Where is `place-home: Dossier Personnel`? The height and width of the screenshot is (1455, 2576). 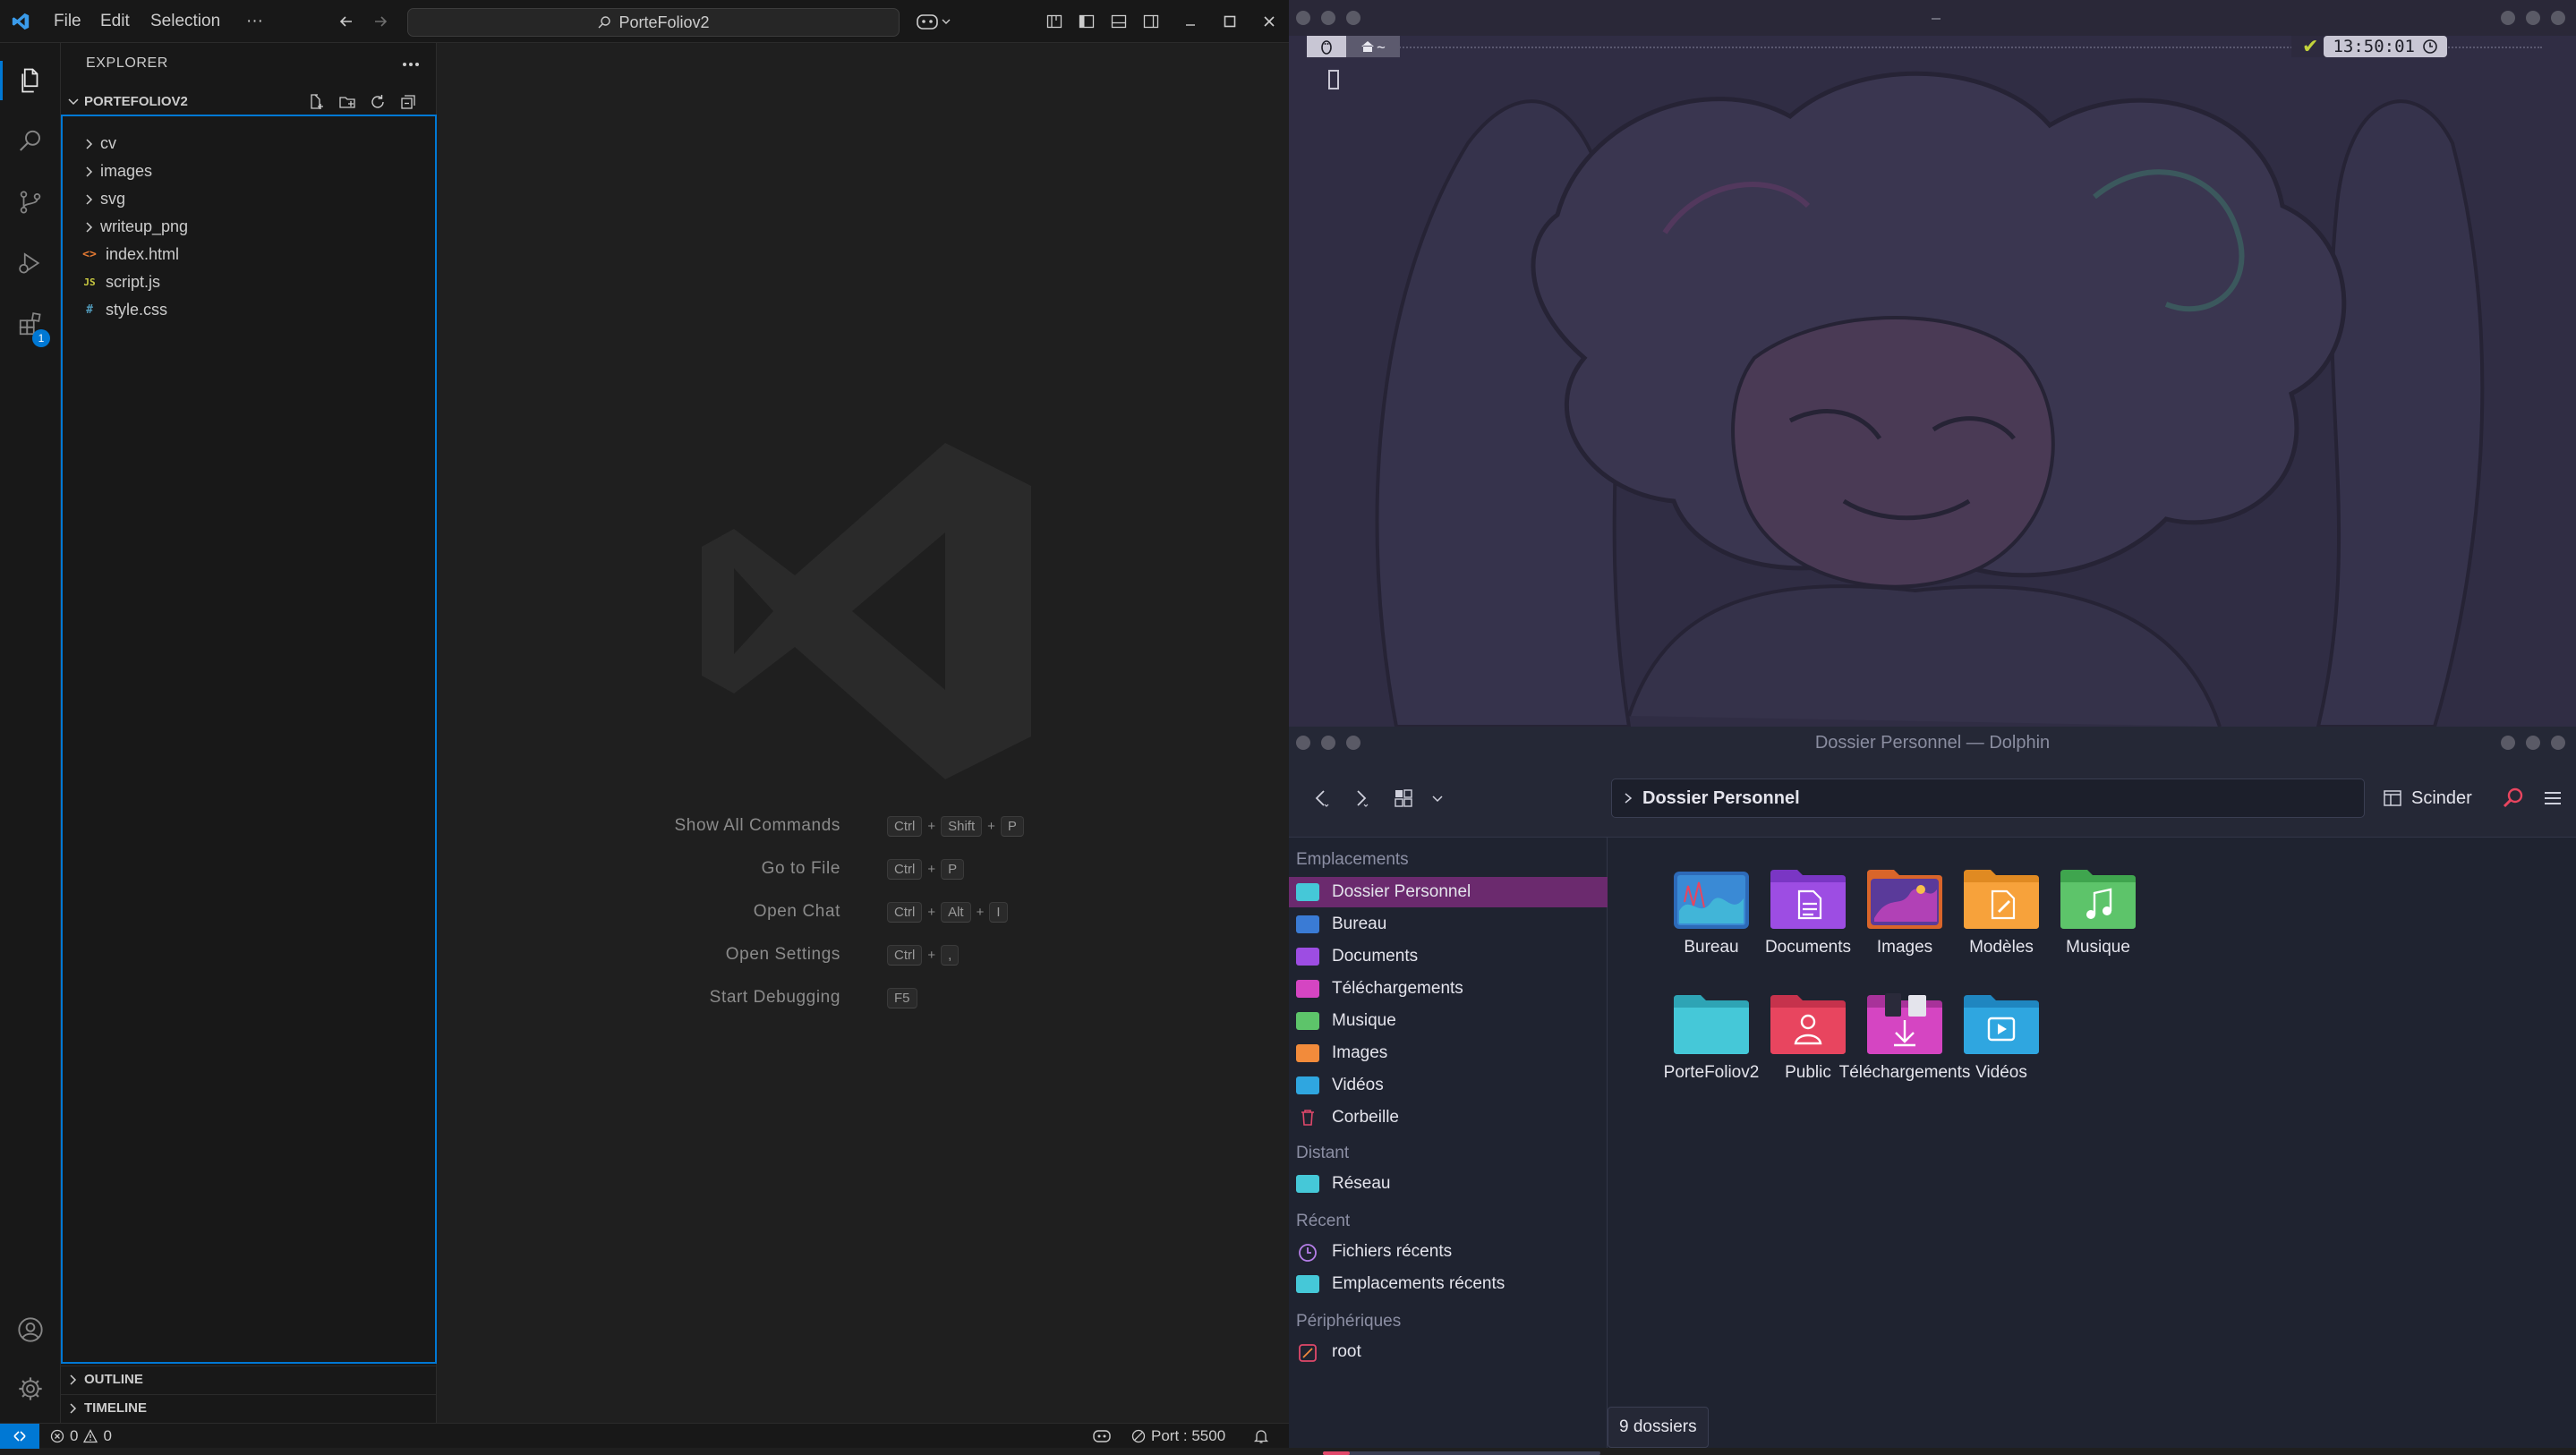 place-home: Dossier Personnel is located at coordinates (1448, 892).